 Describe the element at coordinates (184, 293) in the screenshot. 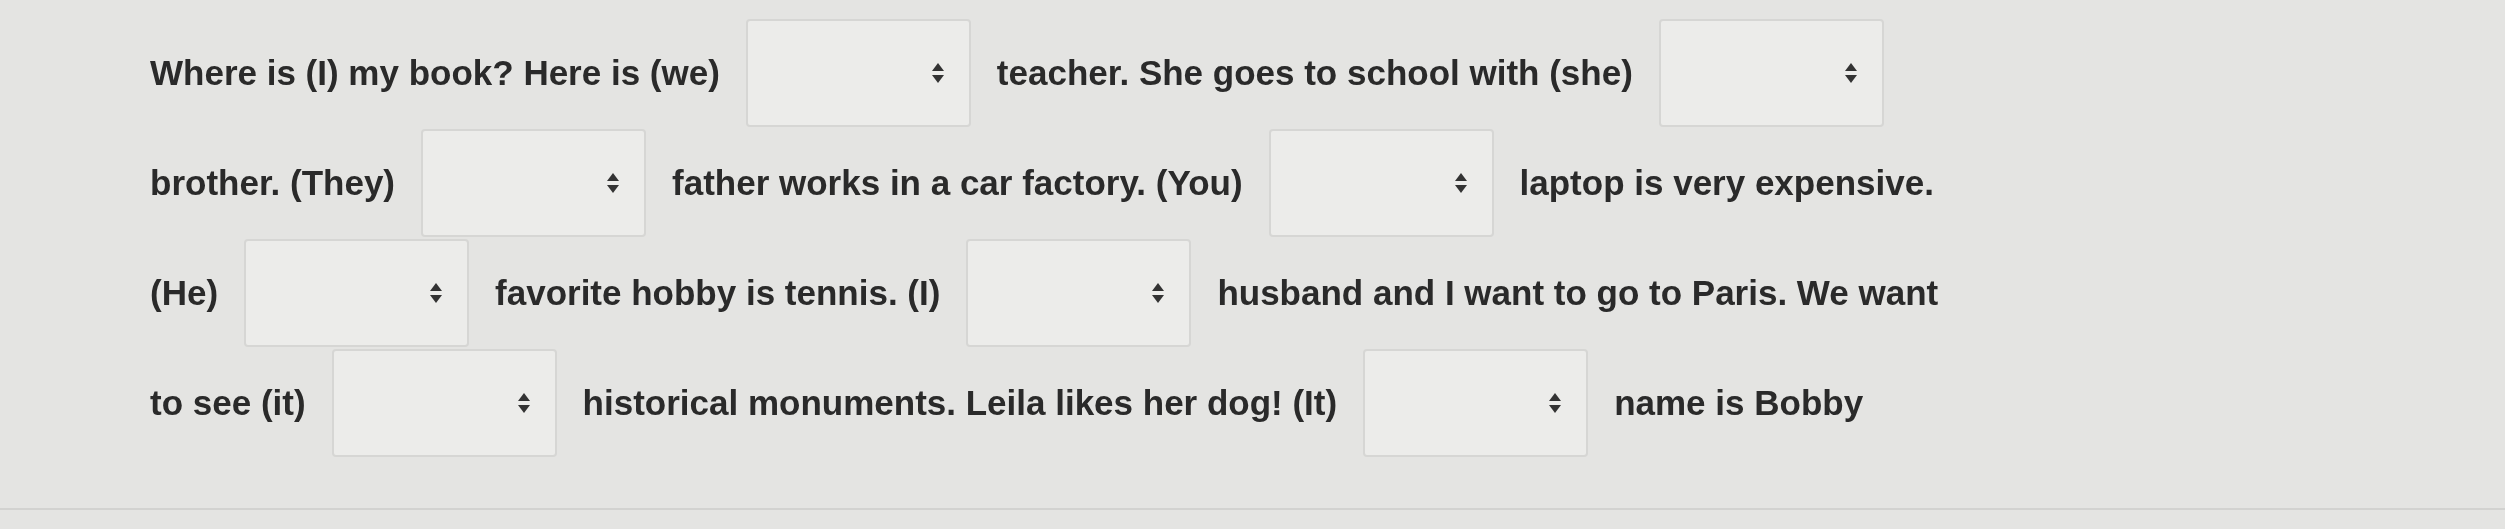

I see `sentence-text: (He)` at that location.